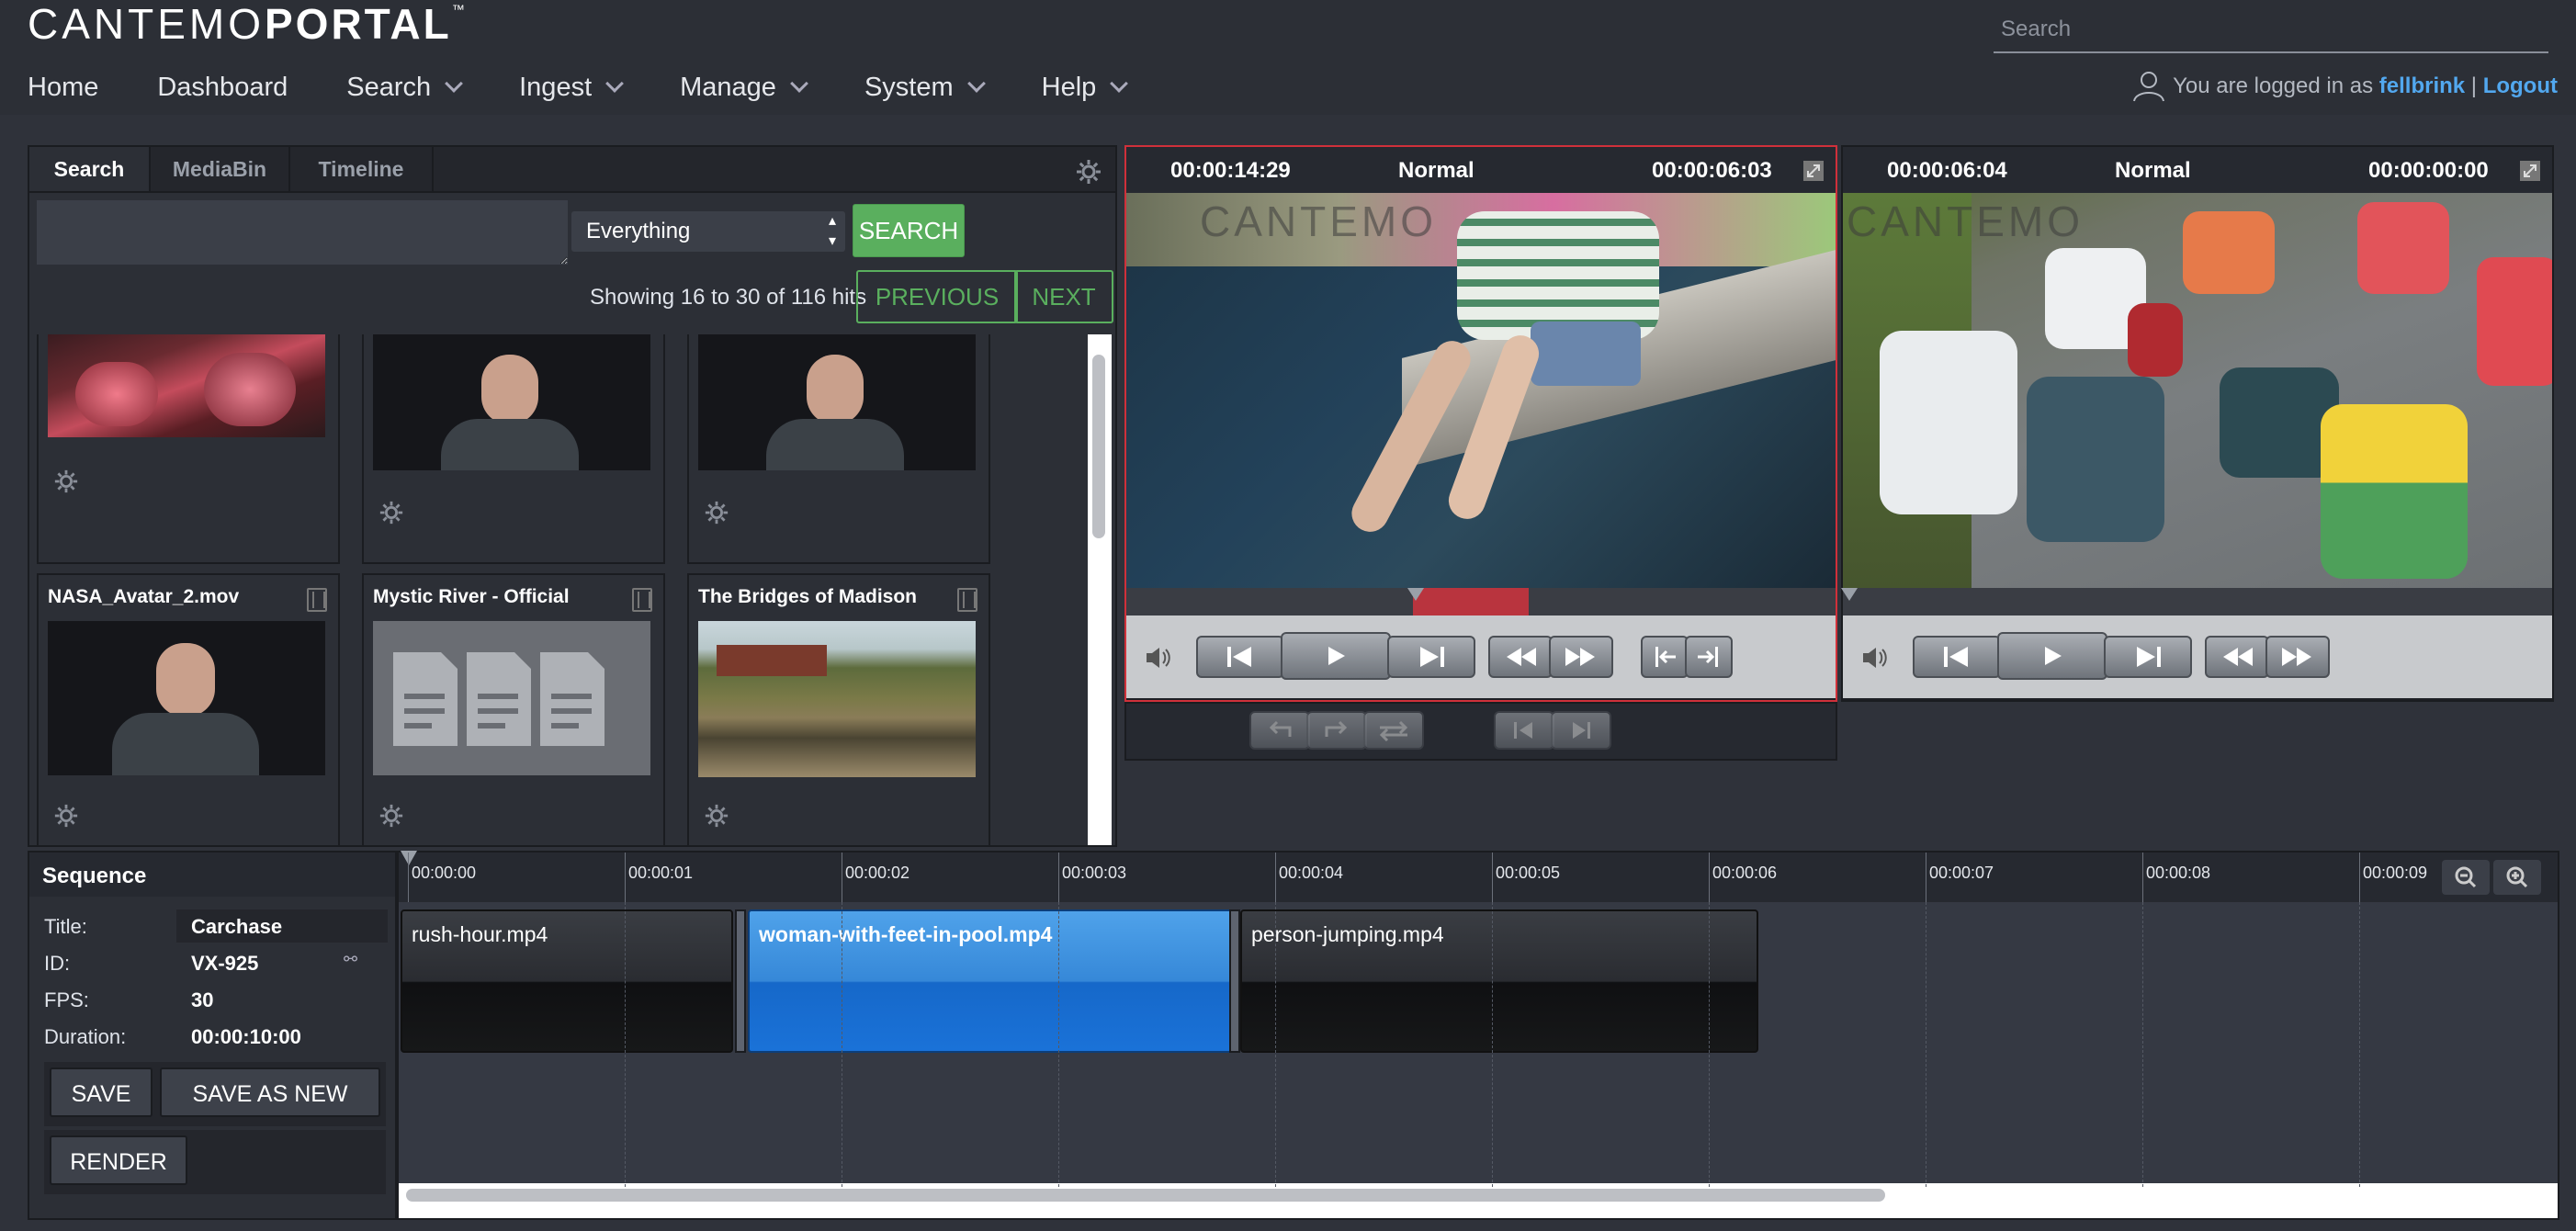 The height and width of the screenshot is (1231, 2576). I want to click on logout-link: Logout, so click(2520, 86).